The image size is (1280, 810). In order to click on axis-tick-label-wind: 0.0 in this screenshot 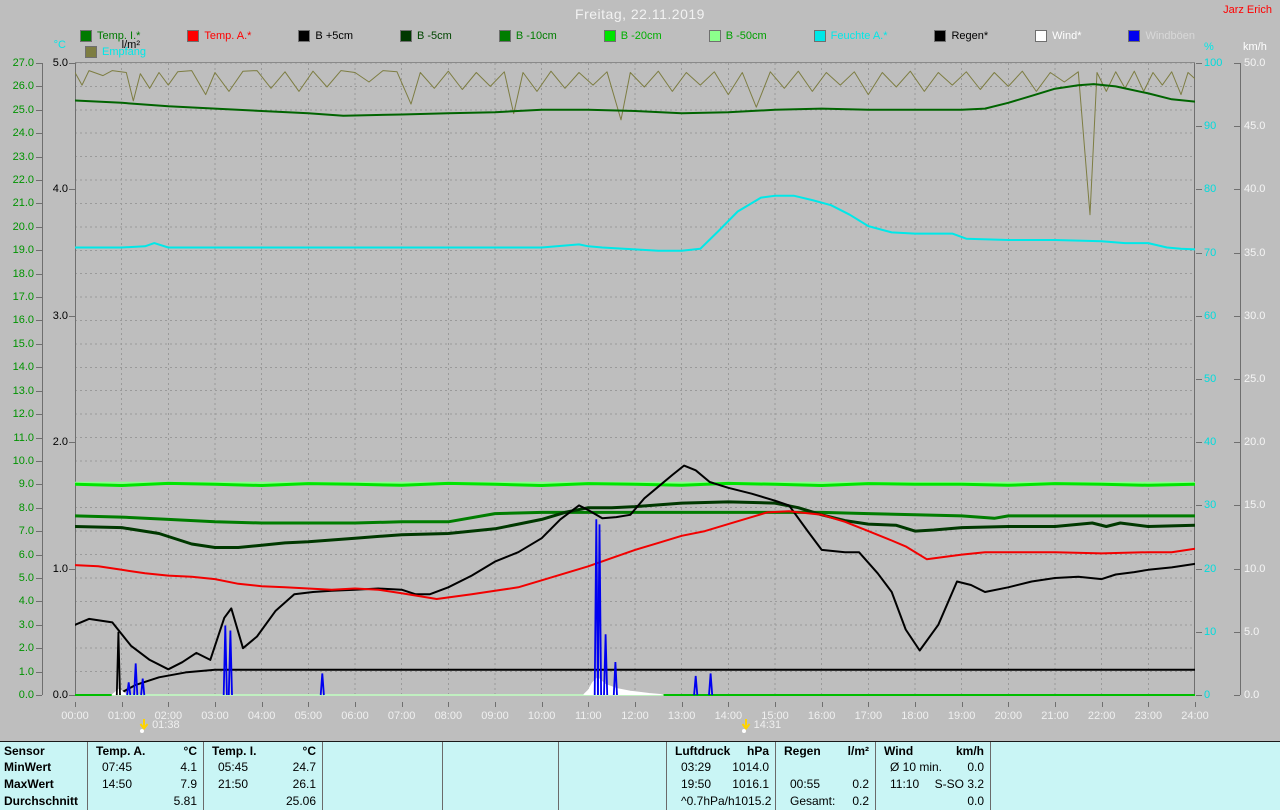, I will do `click(1252, 695)`.